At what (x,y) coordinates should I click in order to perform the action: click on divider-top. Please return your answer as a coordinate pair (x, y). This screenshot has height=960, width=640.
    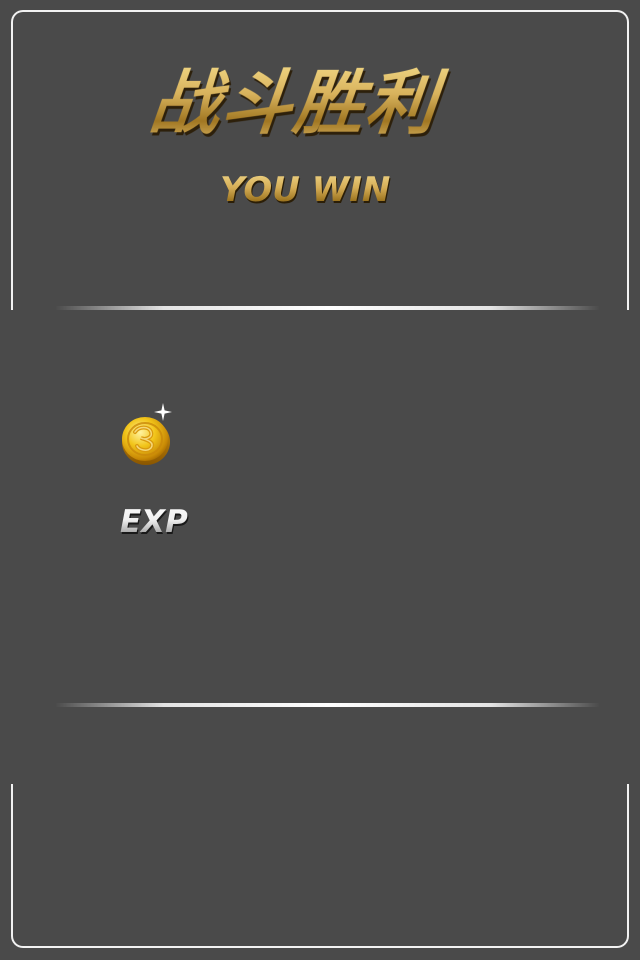
    Looking at the image, I should click on (327, 308).